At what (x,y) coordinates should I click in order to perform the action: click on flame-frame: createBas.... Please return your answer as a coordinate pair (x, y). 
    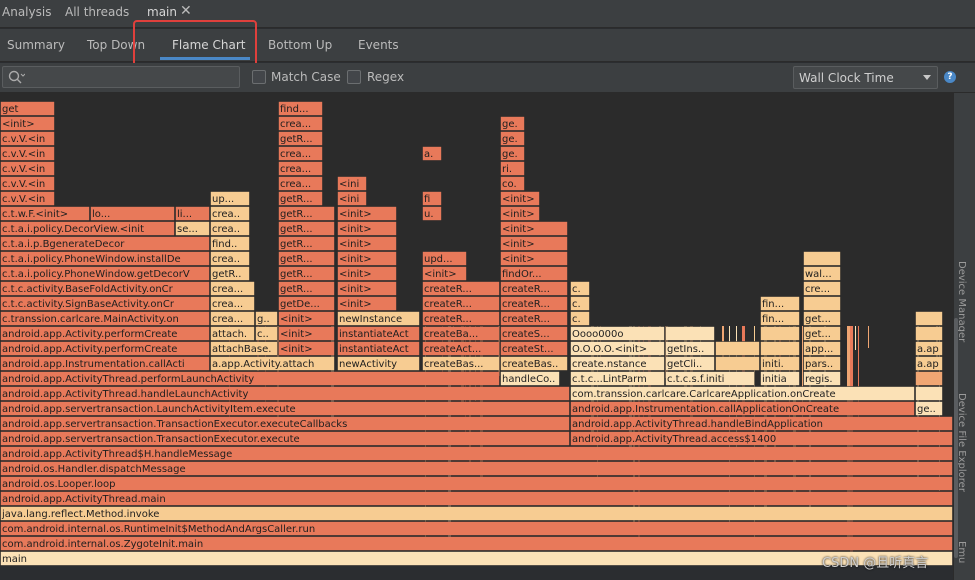
    Looking at the image, I should click on (461, 363).